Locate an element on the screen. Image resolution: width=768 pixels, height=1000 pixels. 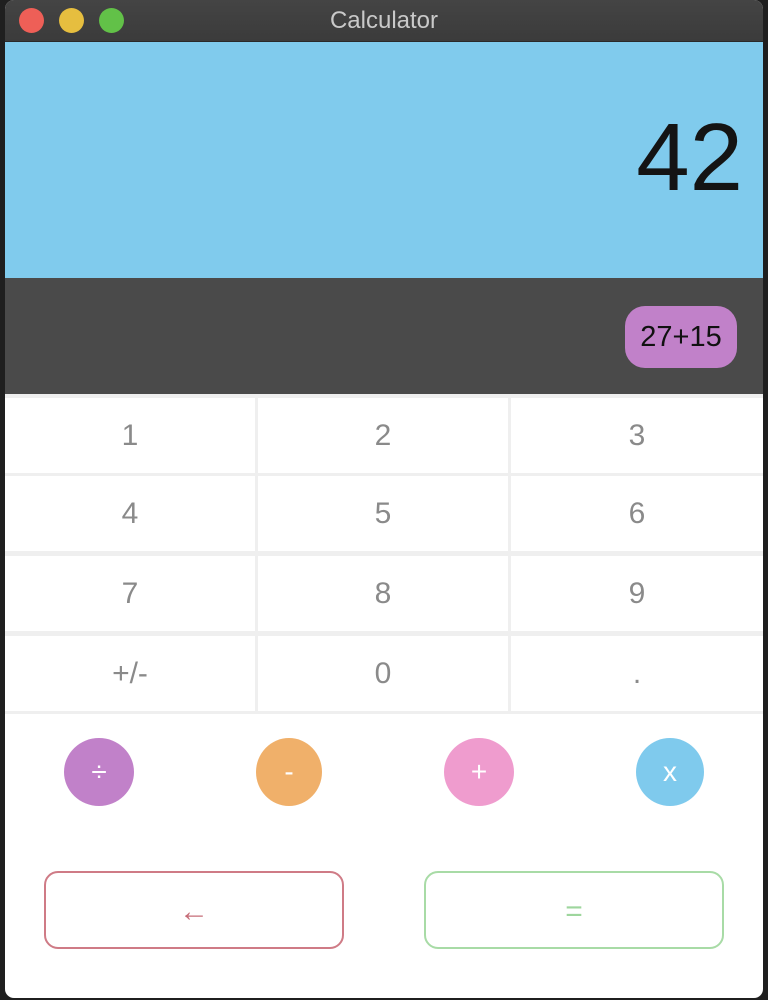
equals-button: = is located at coordinates (574, 910).